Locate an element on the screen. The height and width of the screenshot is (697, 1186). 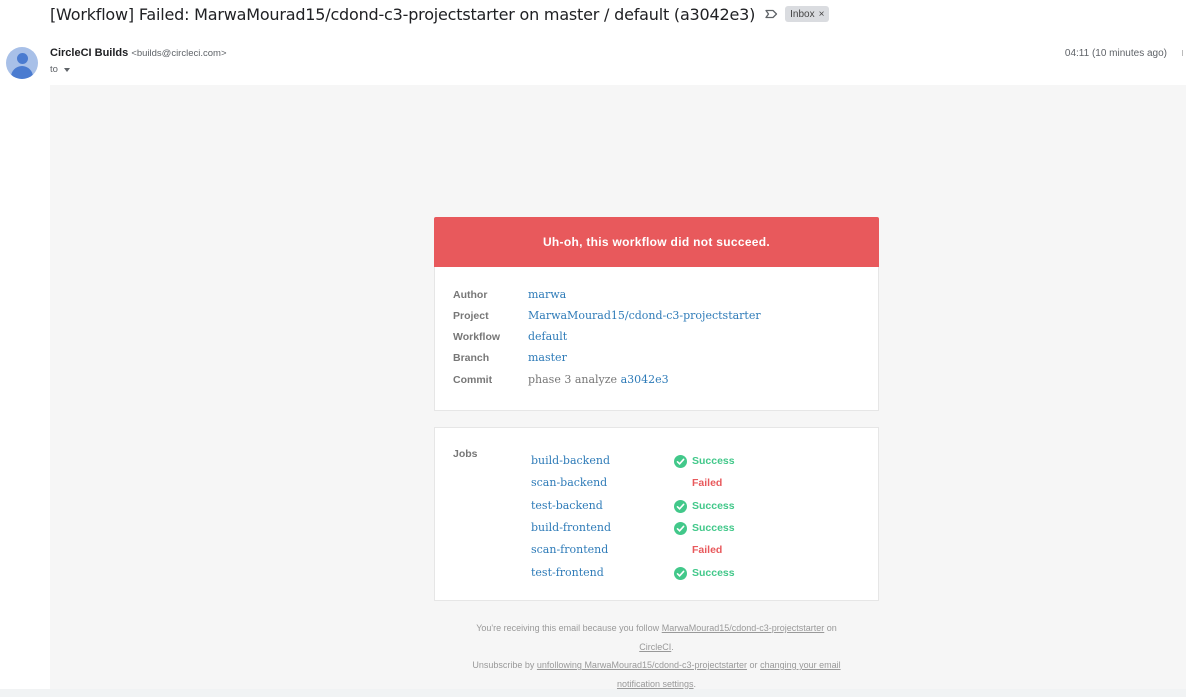
email-timestamp: 04:11 (10 minutes ago) is located at coordinates (1115, 53).